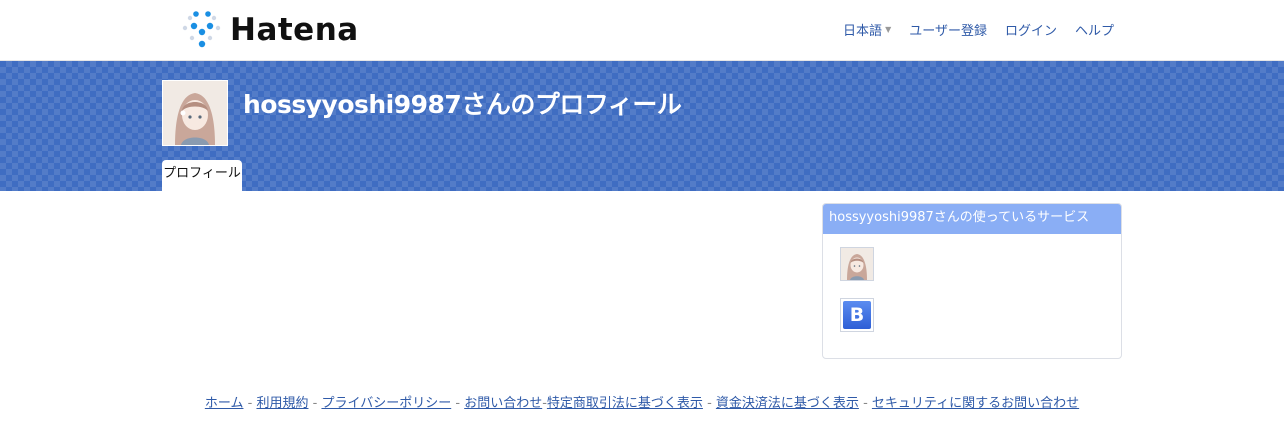 The width and height of the screenshot is (1284, 426). What do you see at coordinates (202, 30) in the screenshot?
I see `hatena-logo-icon` at bounding box center [202, 30].